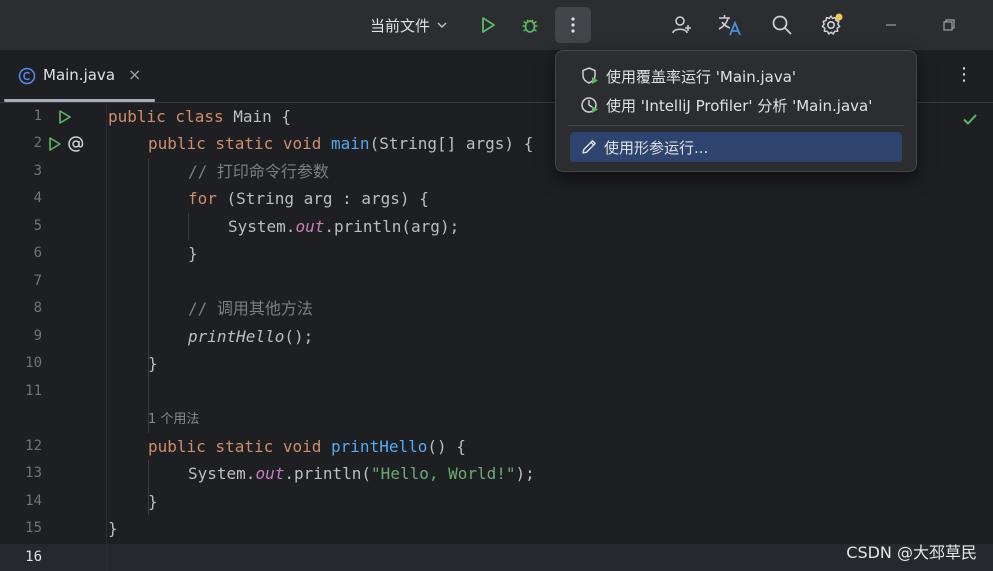  Describe the element at coordinates (76, 146) in the screenshot. I see `at-symbol-gutter-icon` at that location.